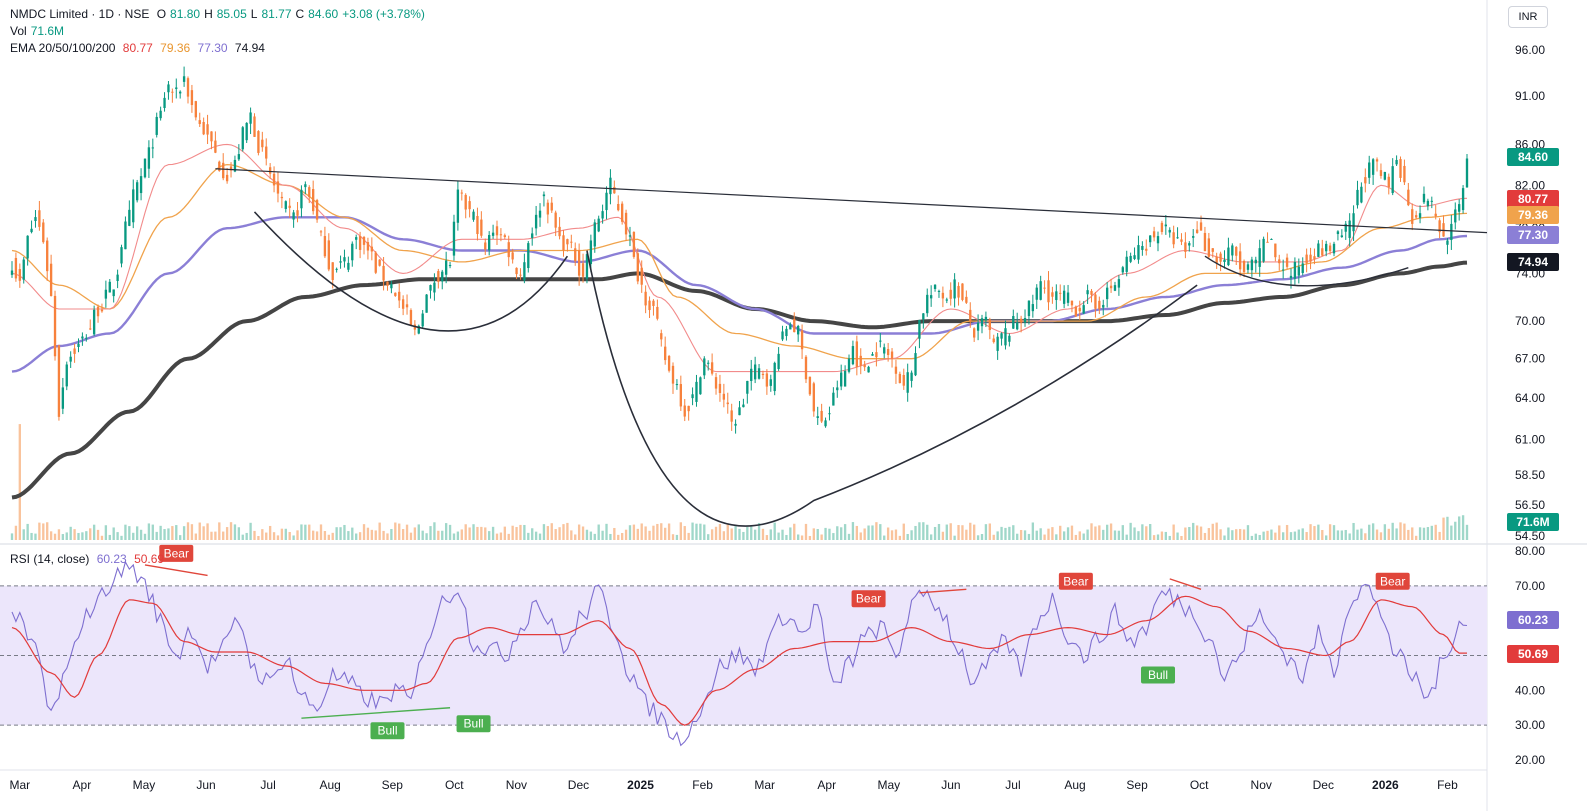 Image resolution: width=1587 pixels, height=811 pixels. What do you see at coordinates (1528, 17) in the screenshot?
I see `currency-button: INR` at bounding box center [1528, 17].